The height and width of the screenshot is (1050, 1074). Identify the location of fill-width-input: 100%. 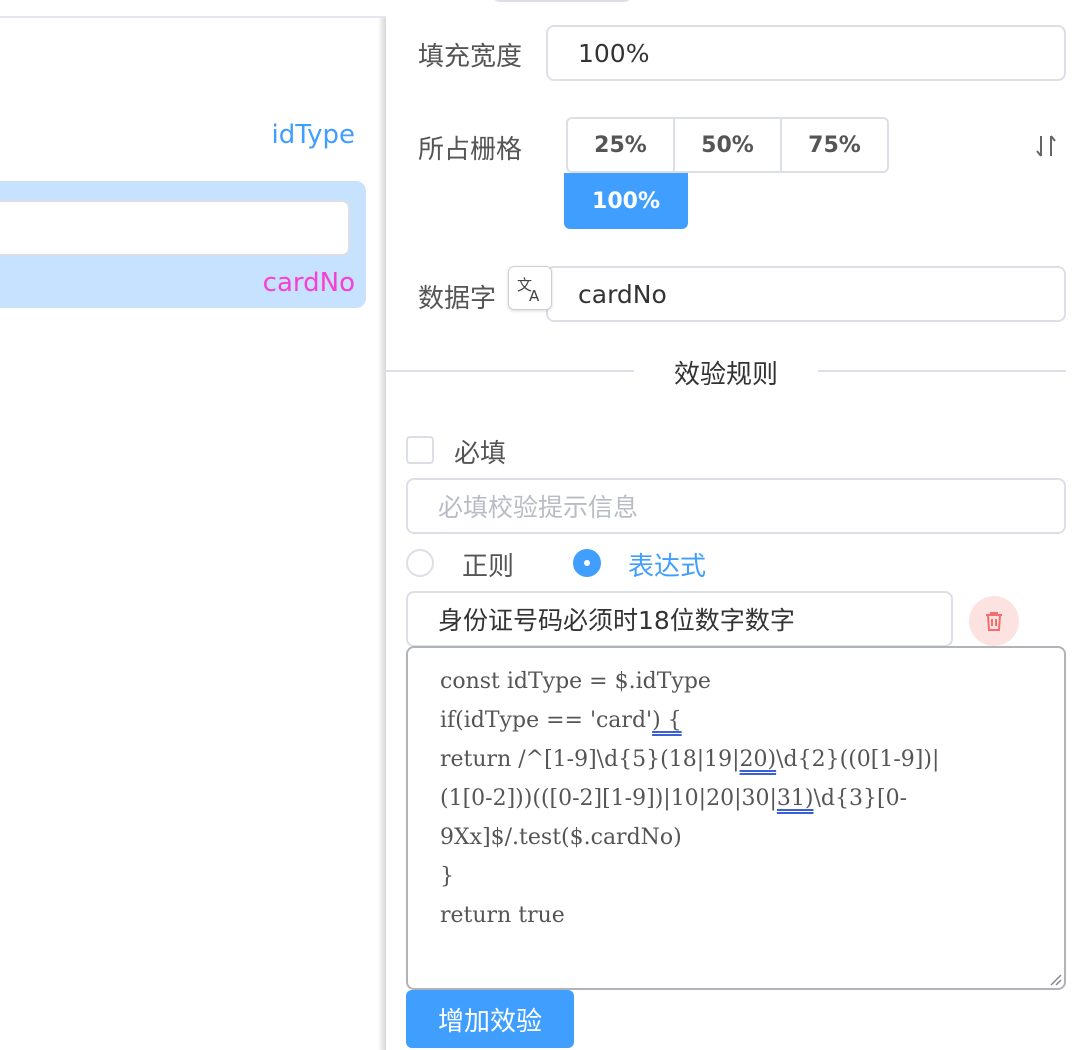
(806, 53).